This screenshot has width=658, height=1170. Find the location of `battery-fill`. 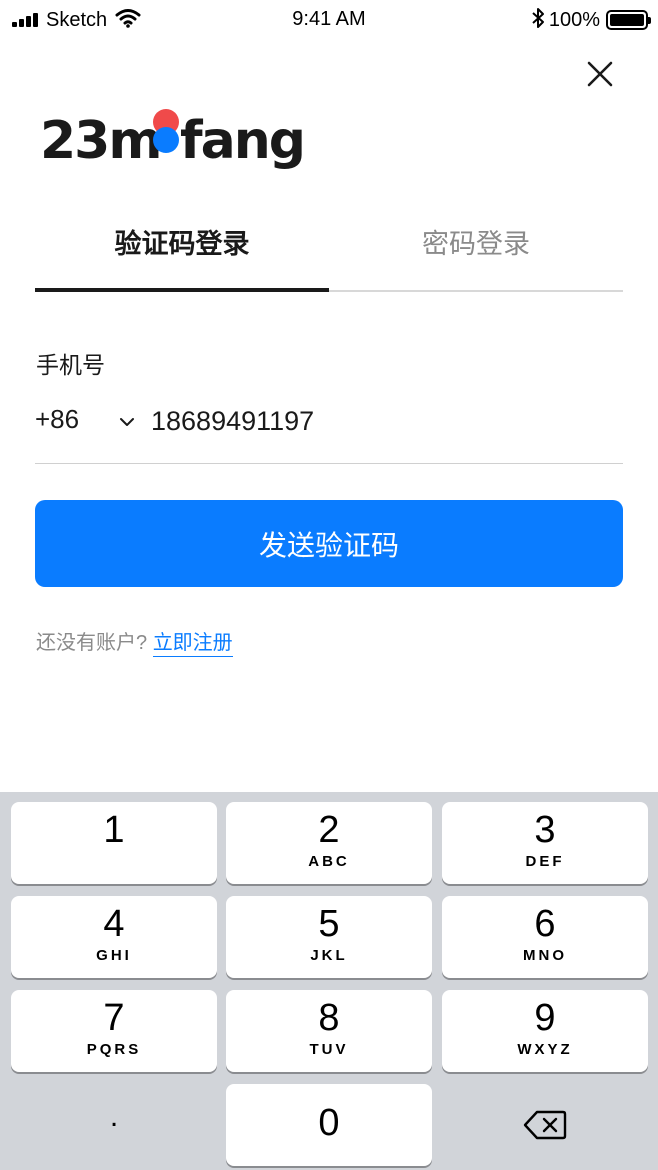

battery-fill is located at coordinates (627, 20).